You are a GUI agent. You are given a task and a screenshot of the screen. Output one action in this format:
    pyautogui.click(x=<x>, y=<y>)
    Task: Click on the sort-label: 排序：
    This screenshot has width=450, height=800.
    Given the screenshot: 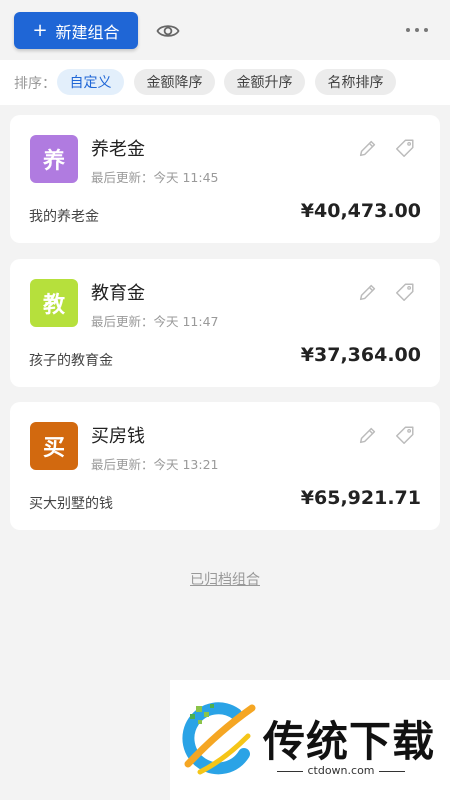 What is the action you would take?
    pyautogui.click(x=35, y=84)
    